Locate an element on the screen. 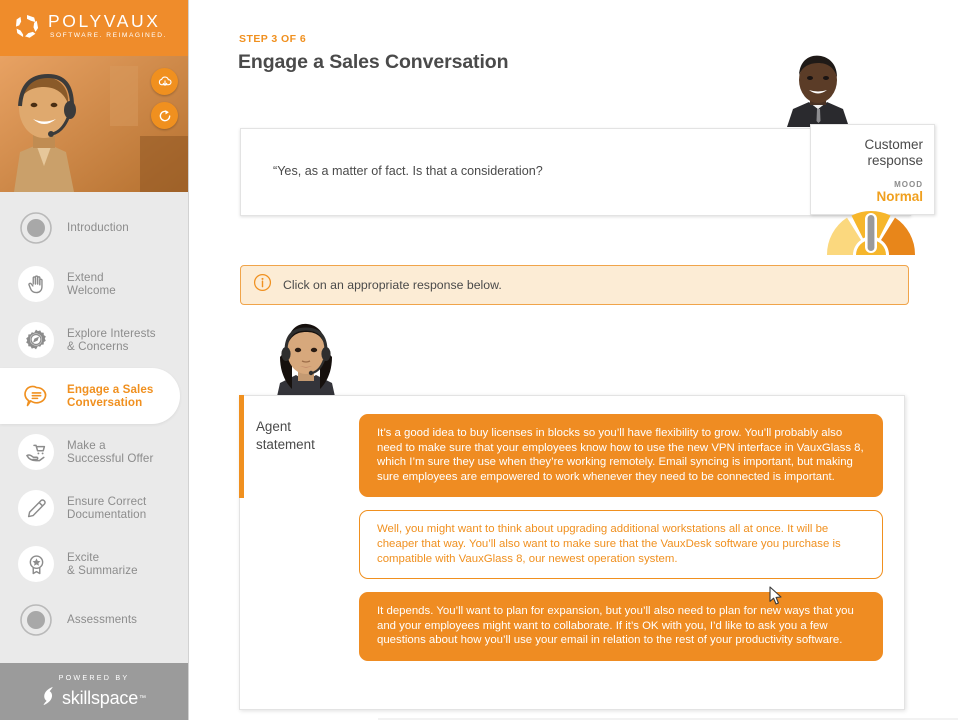  sidebar-item-make-successful-offer: Make a Successful Offer is located at coordinates (94, 452).